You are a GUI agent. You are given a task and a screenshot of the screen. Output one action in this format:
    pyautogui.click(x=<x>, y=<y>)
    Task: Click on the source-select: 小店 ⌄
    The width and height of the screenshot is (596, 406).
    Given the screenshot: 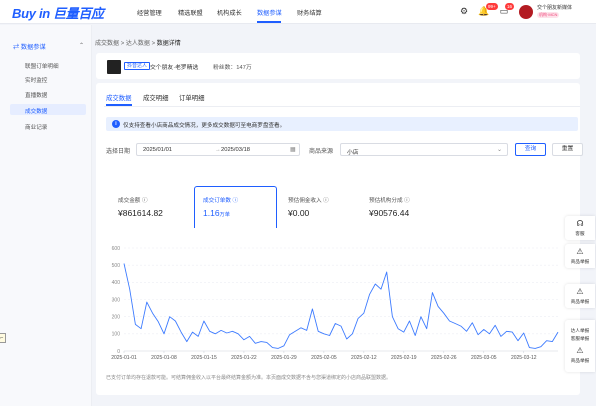 What is the action you would take?
    pyautogui.click(x=424, y=149)
    